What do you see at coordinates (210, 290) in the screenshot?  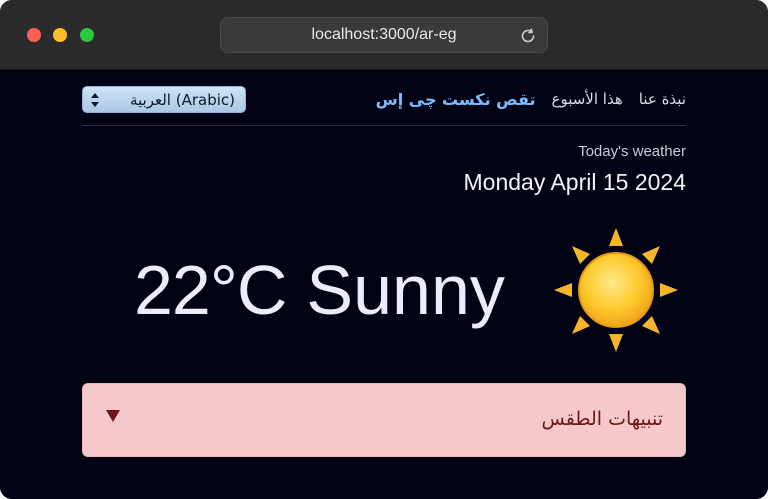 I see `temperature: 22°C` at bounding box center [210, 290].